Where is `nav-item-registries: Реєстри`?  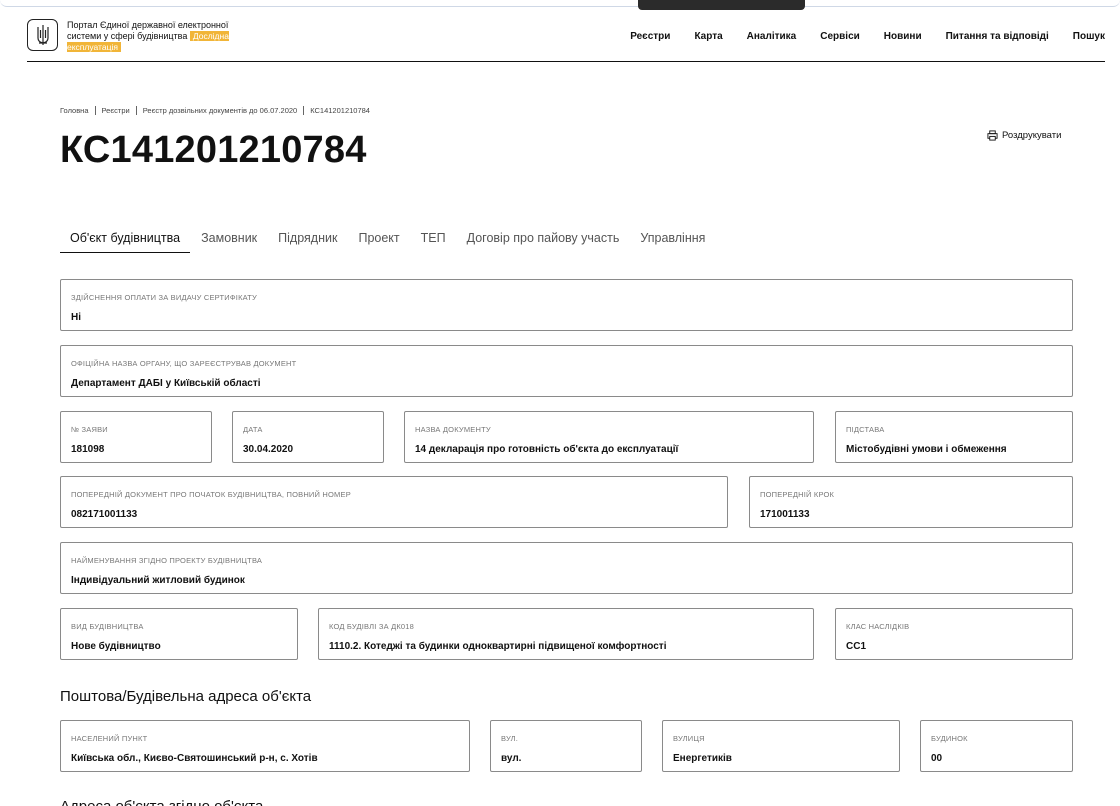
nav-item-registries: Реєстри is located at coordinates (650, 36).